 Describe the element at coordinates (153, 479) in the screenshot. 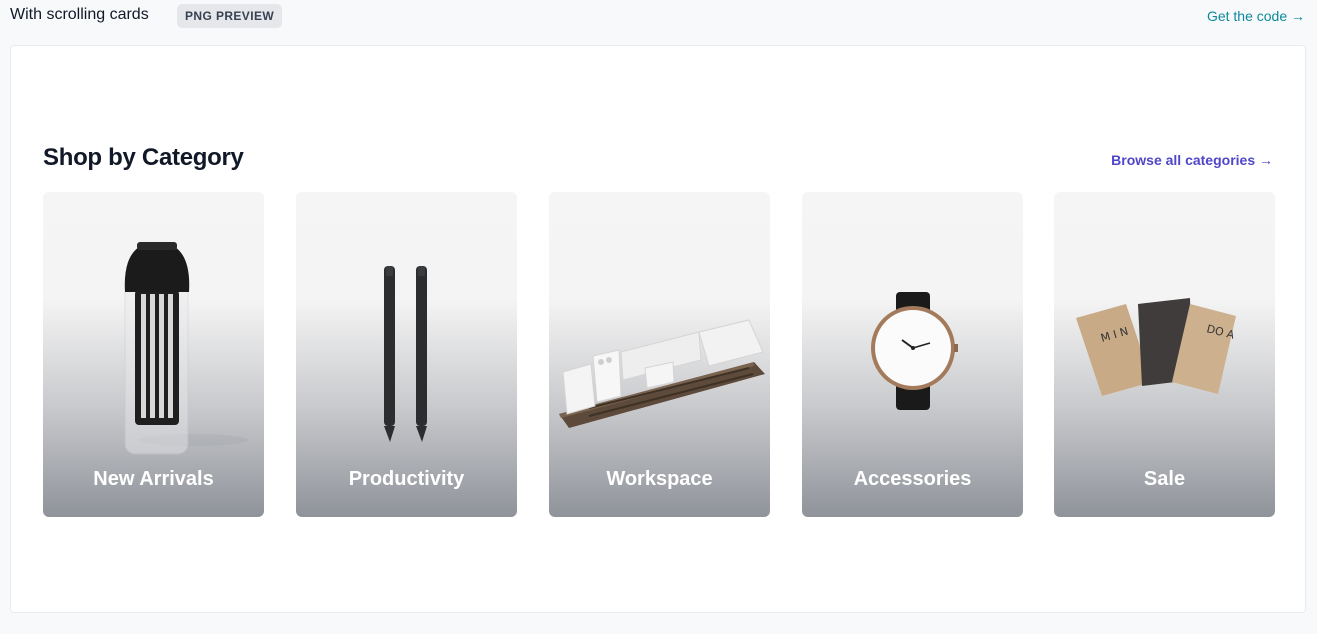

I see `category-label: New Arrivals` at that location.